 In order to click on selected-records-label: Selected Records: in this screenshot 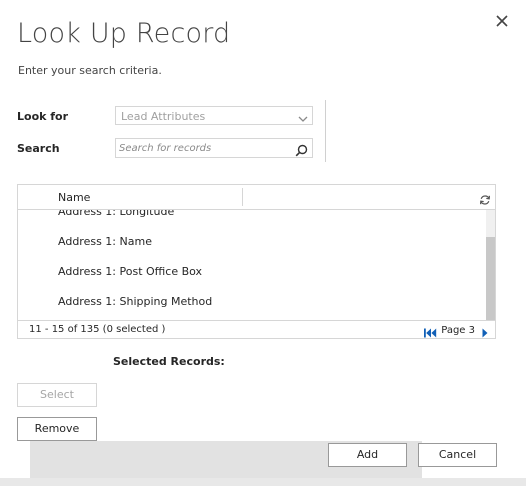, I will do `click(169, 361)`.